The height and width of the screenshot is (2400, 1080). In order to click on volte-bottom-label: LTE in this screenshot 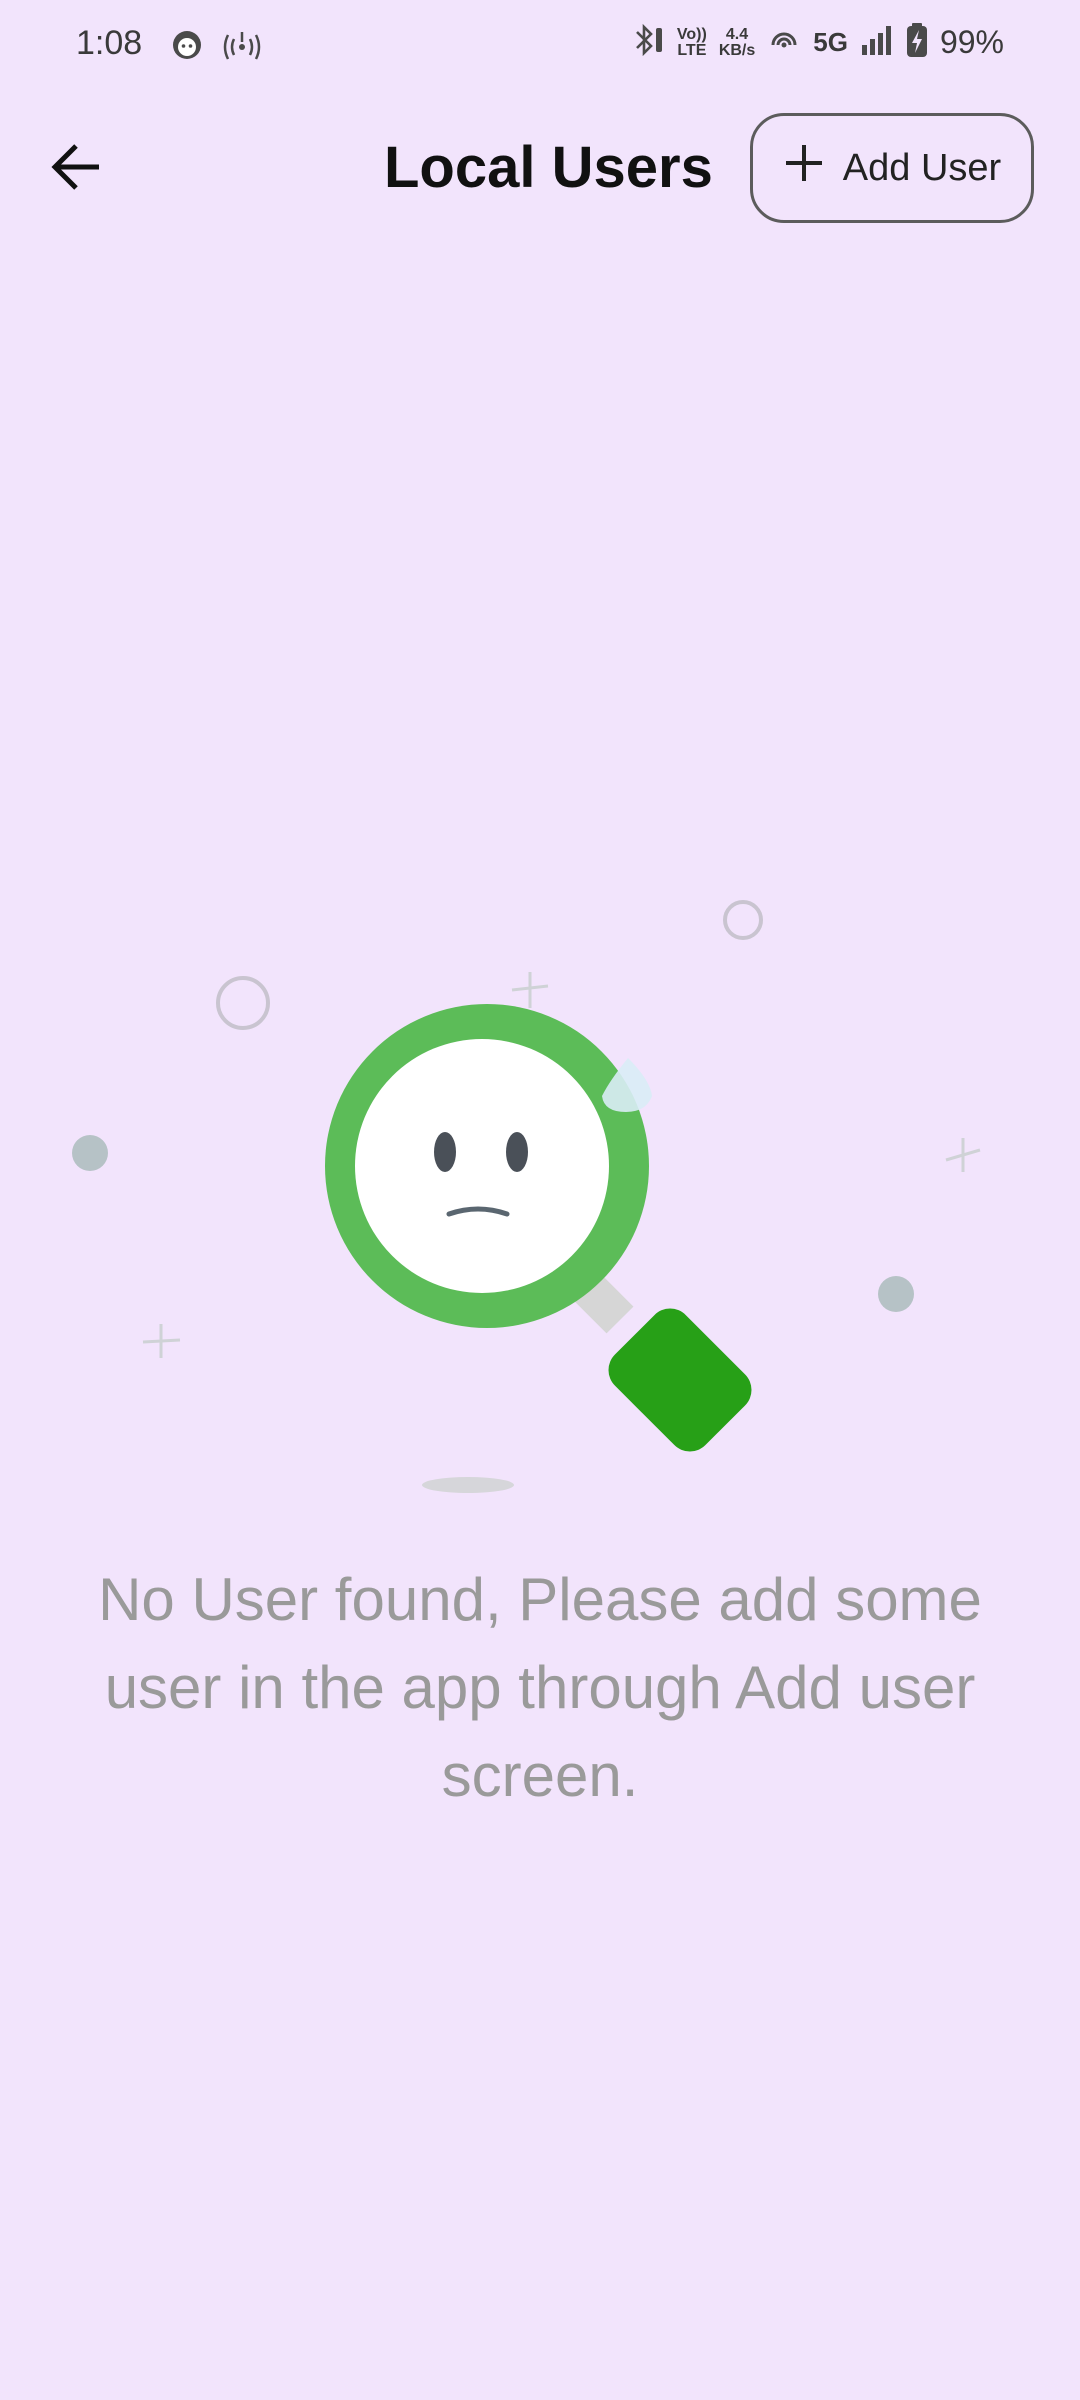, I will do `click(692, 50)`.